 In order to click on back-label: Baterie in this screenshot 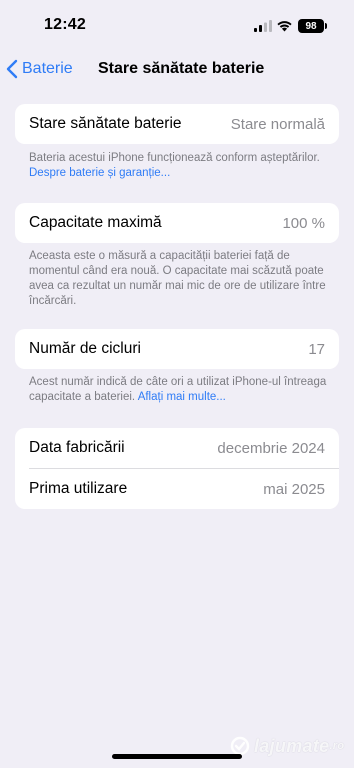, I will do `click(47, 68)`.